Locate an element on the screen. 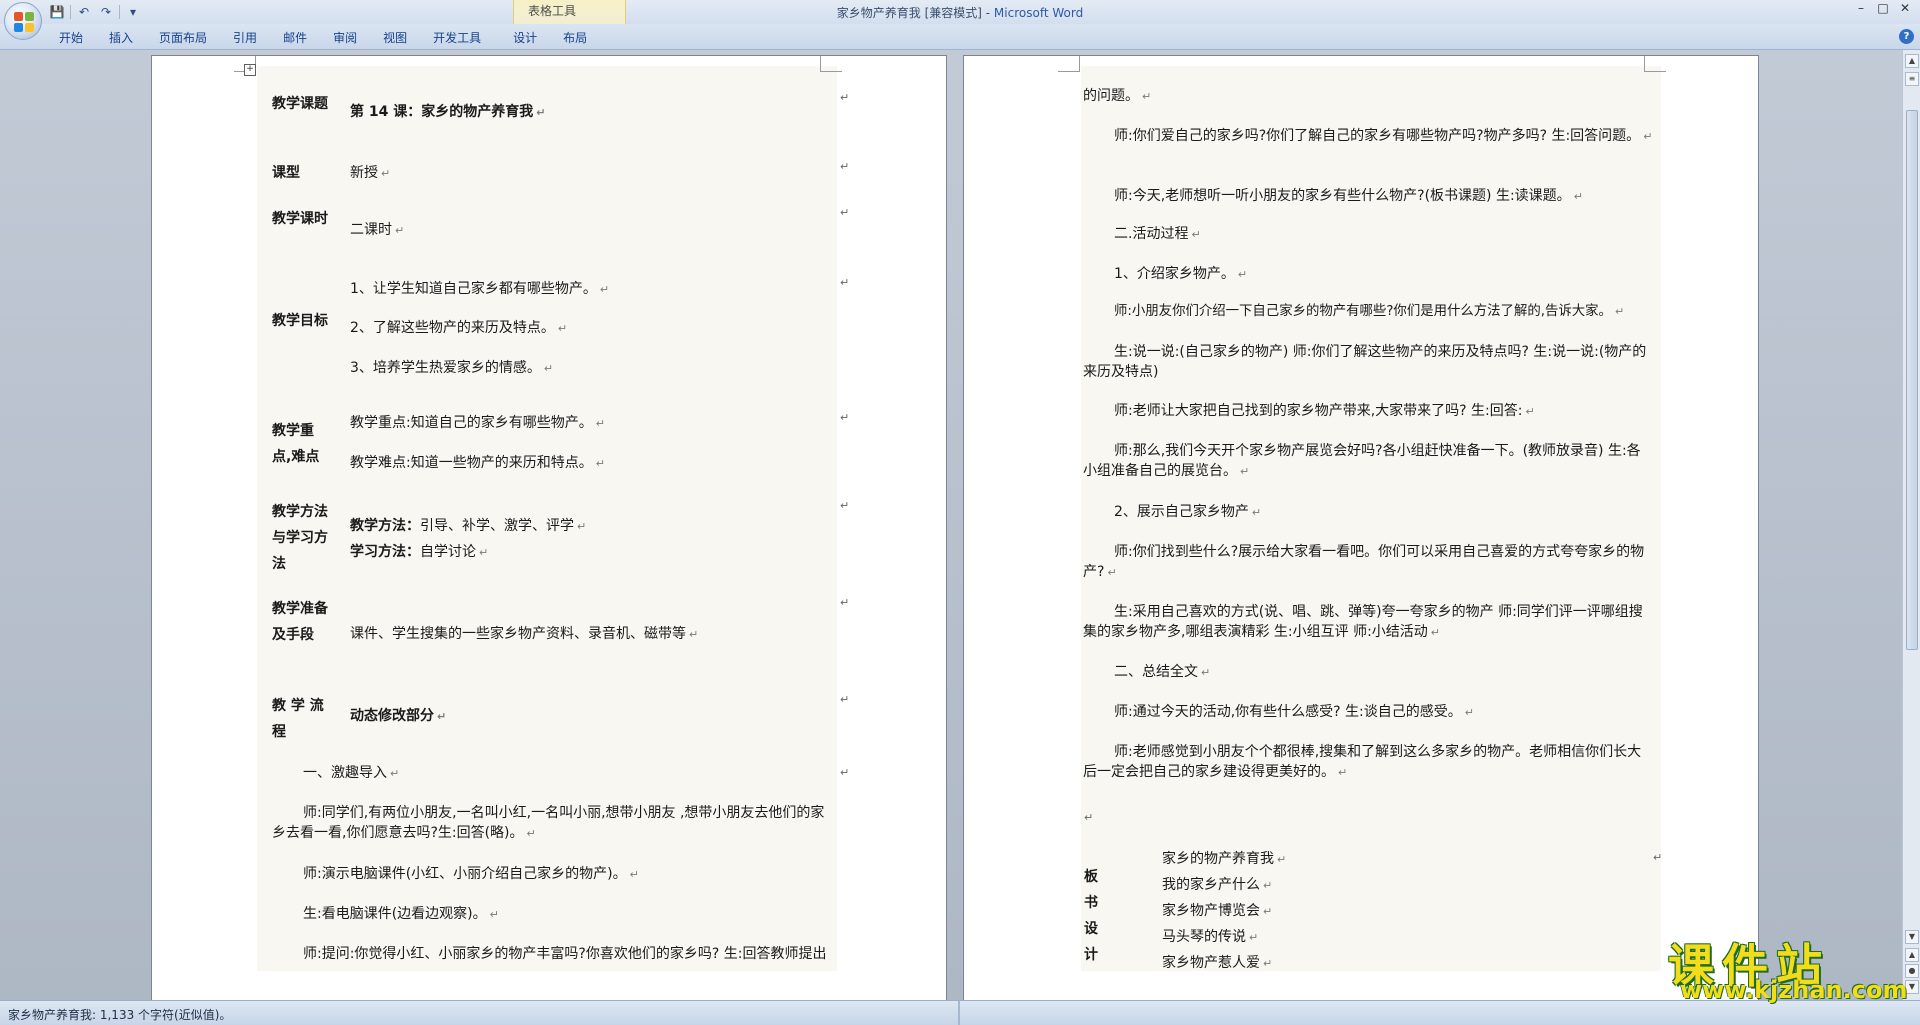  window-controls: – □ ✕ is located at coordinates (1883, 9).